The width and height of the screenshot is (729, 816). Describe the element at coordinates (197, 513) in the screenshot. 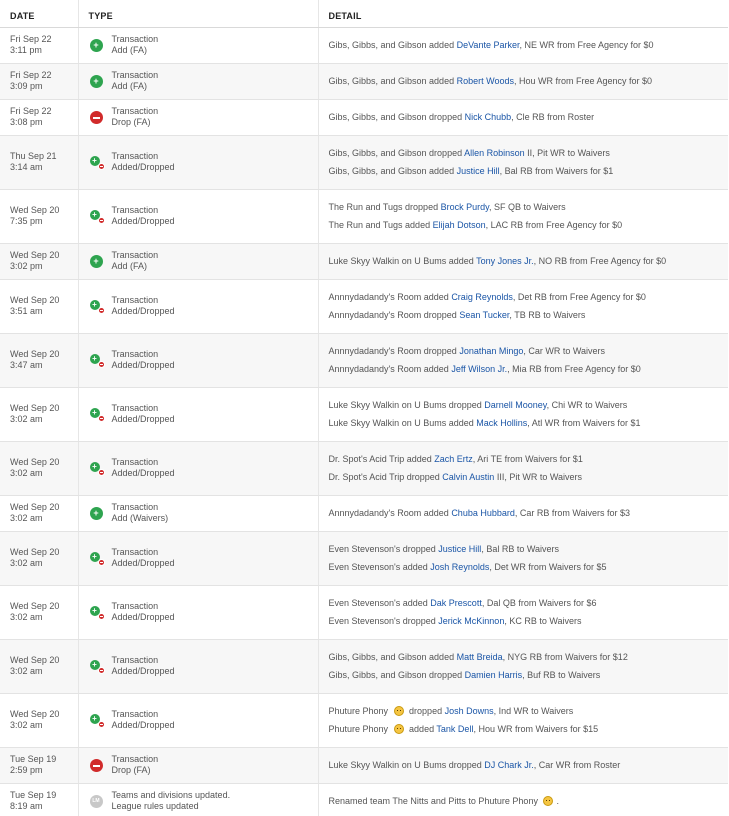

I see `type-cell: TransactionAdd (Waivers)` at that location.